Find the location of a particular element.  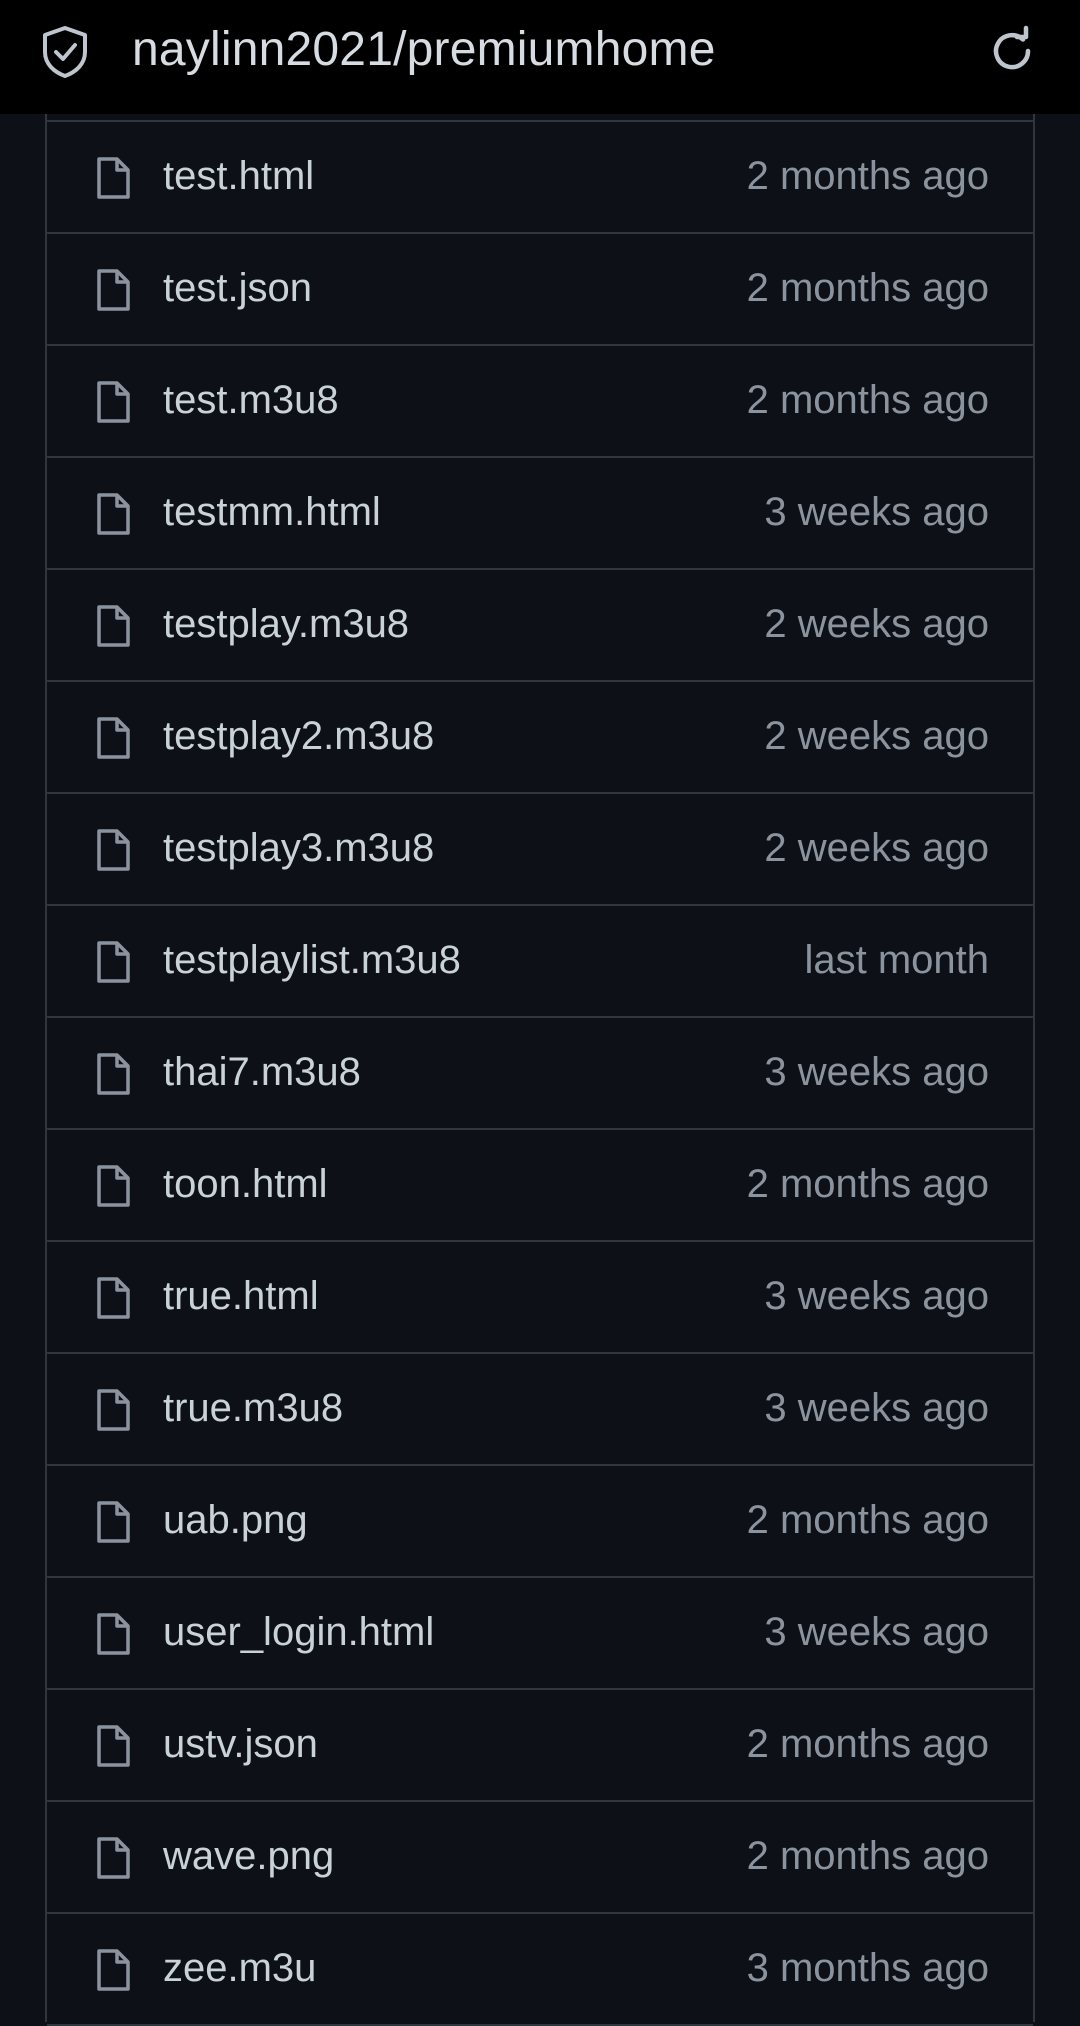

file-name-link: true.m3u8 is located at coordinates (253, 1408).